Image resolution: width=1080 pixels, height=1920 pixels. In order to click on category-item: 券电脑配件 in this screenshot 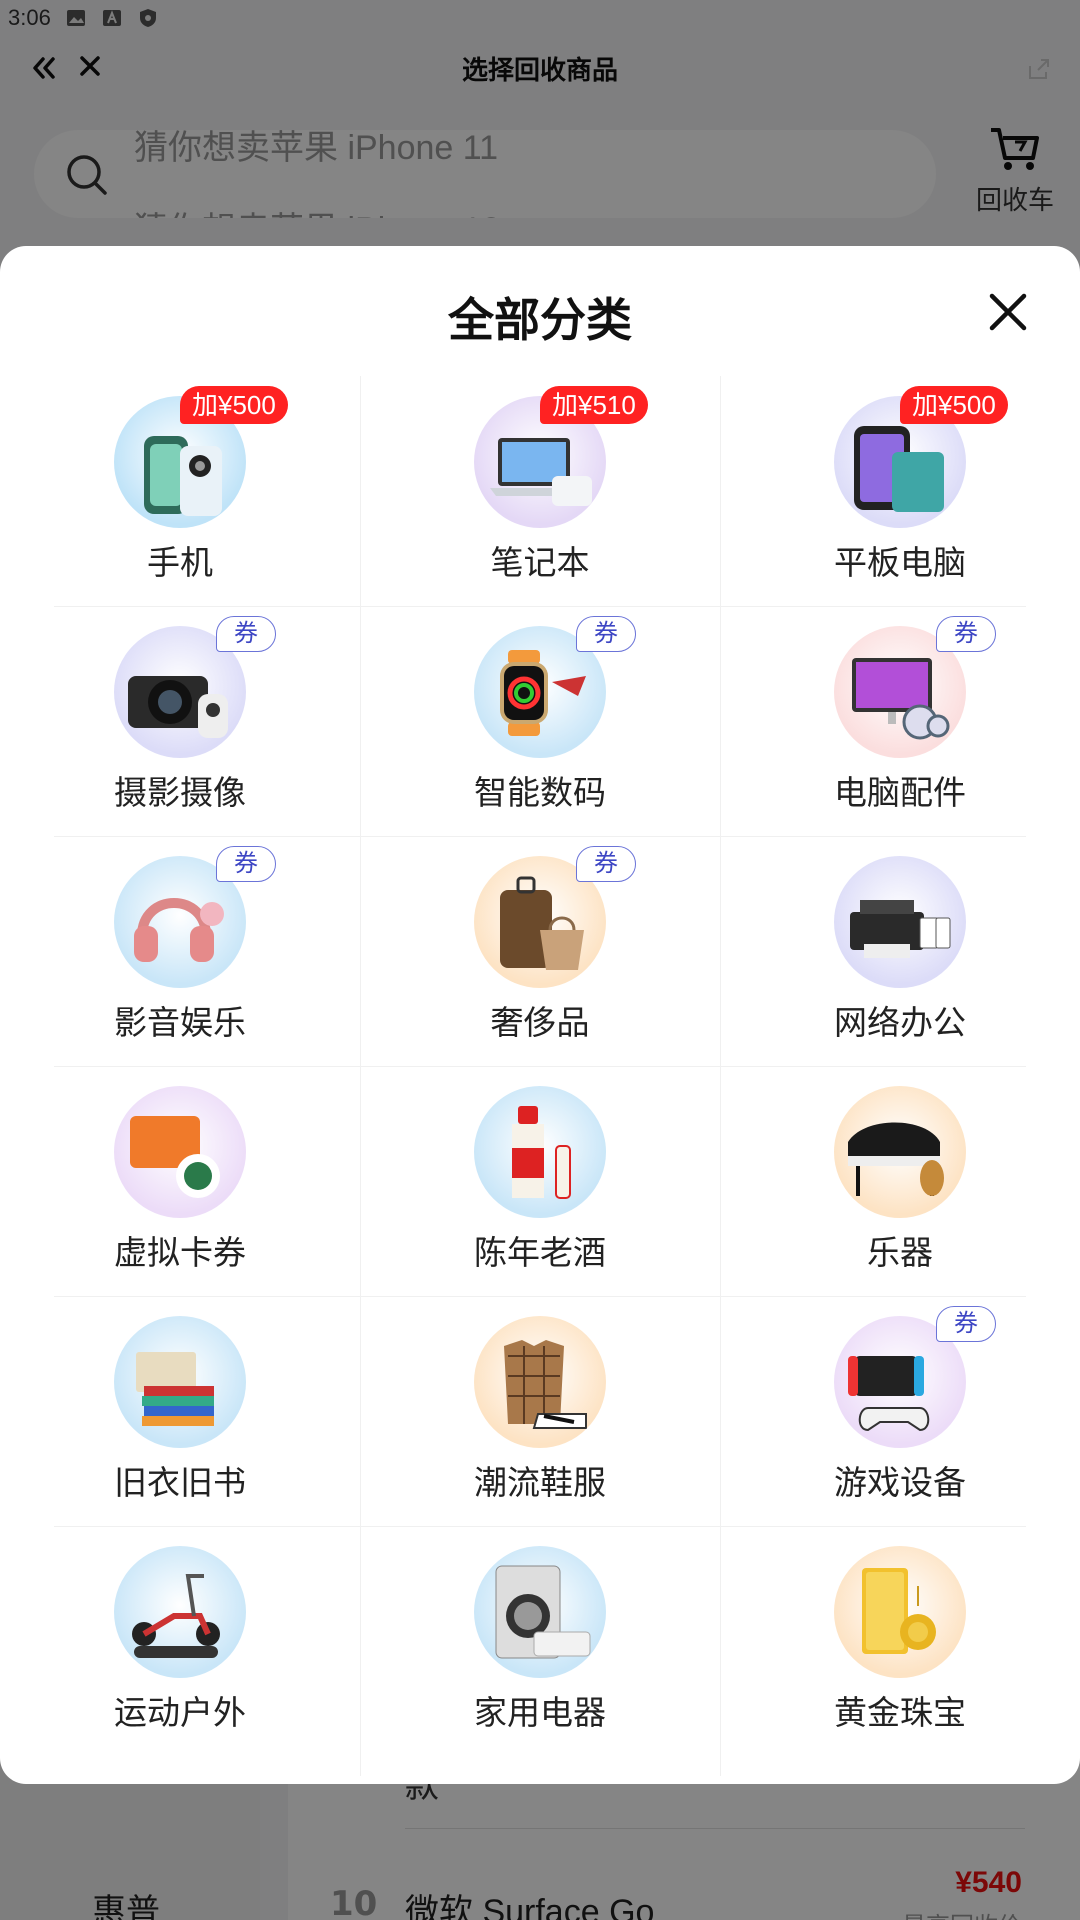, I will do `click(900, 721)`.